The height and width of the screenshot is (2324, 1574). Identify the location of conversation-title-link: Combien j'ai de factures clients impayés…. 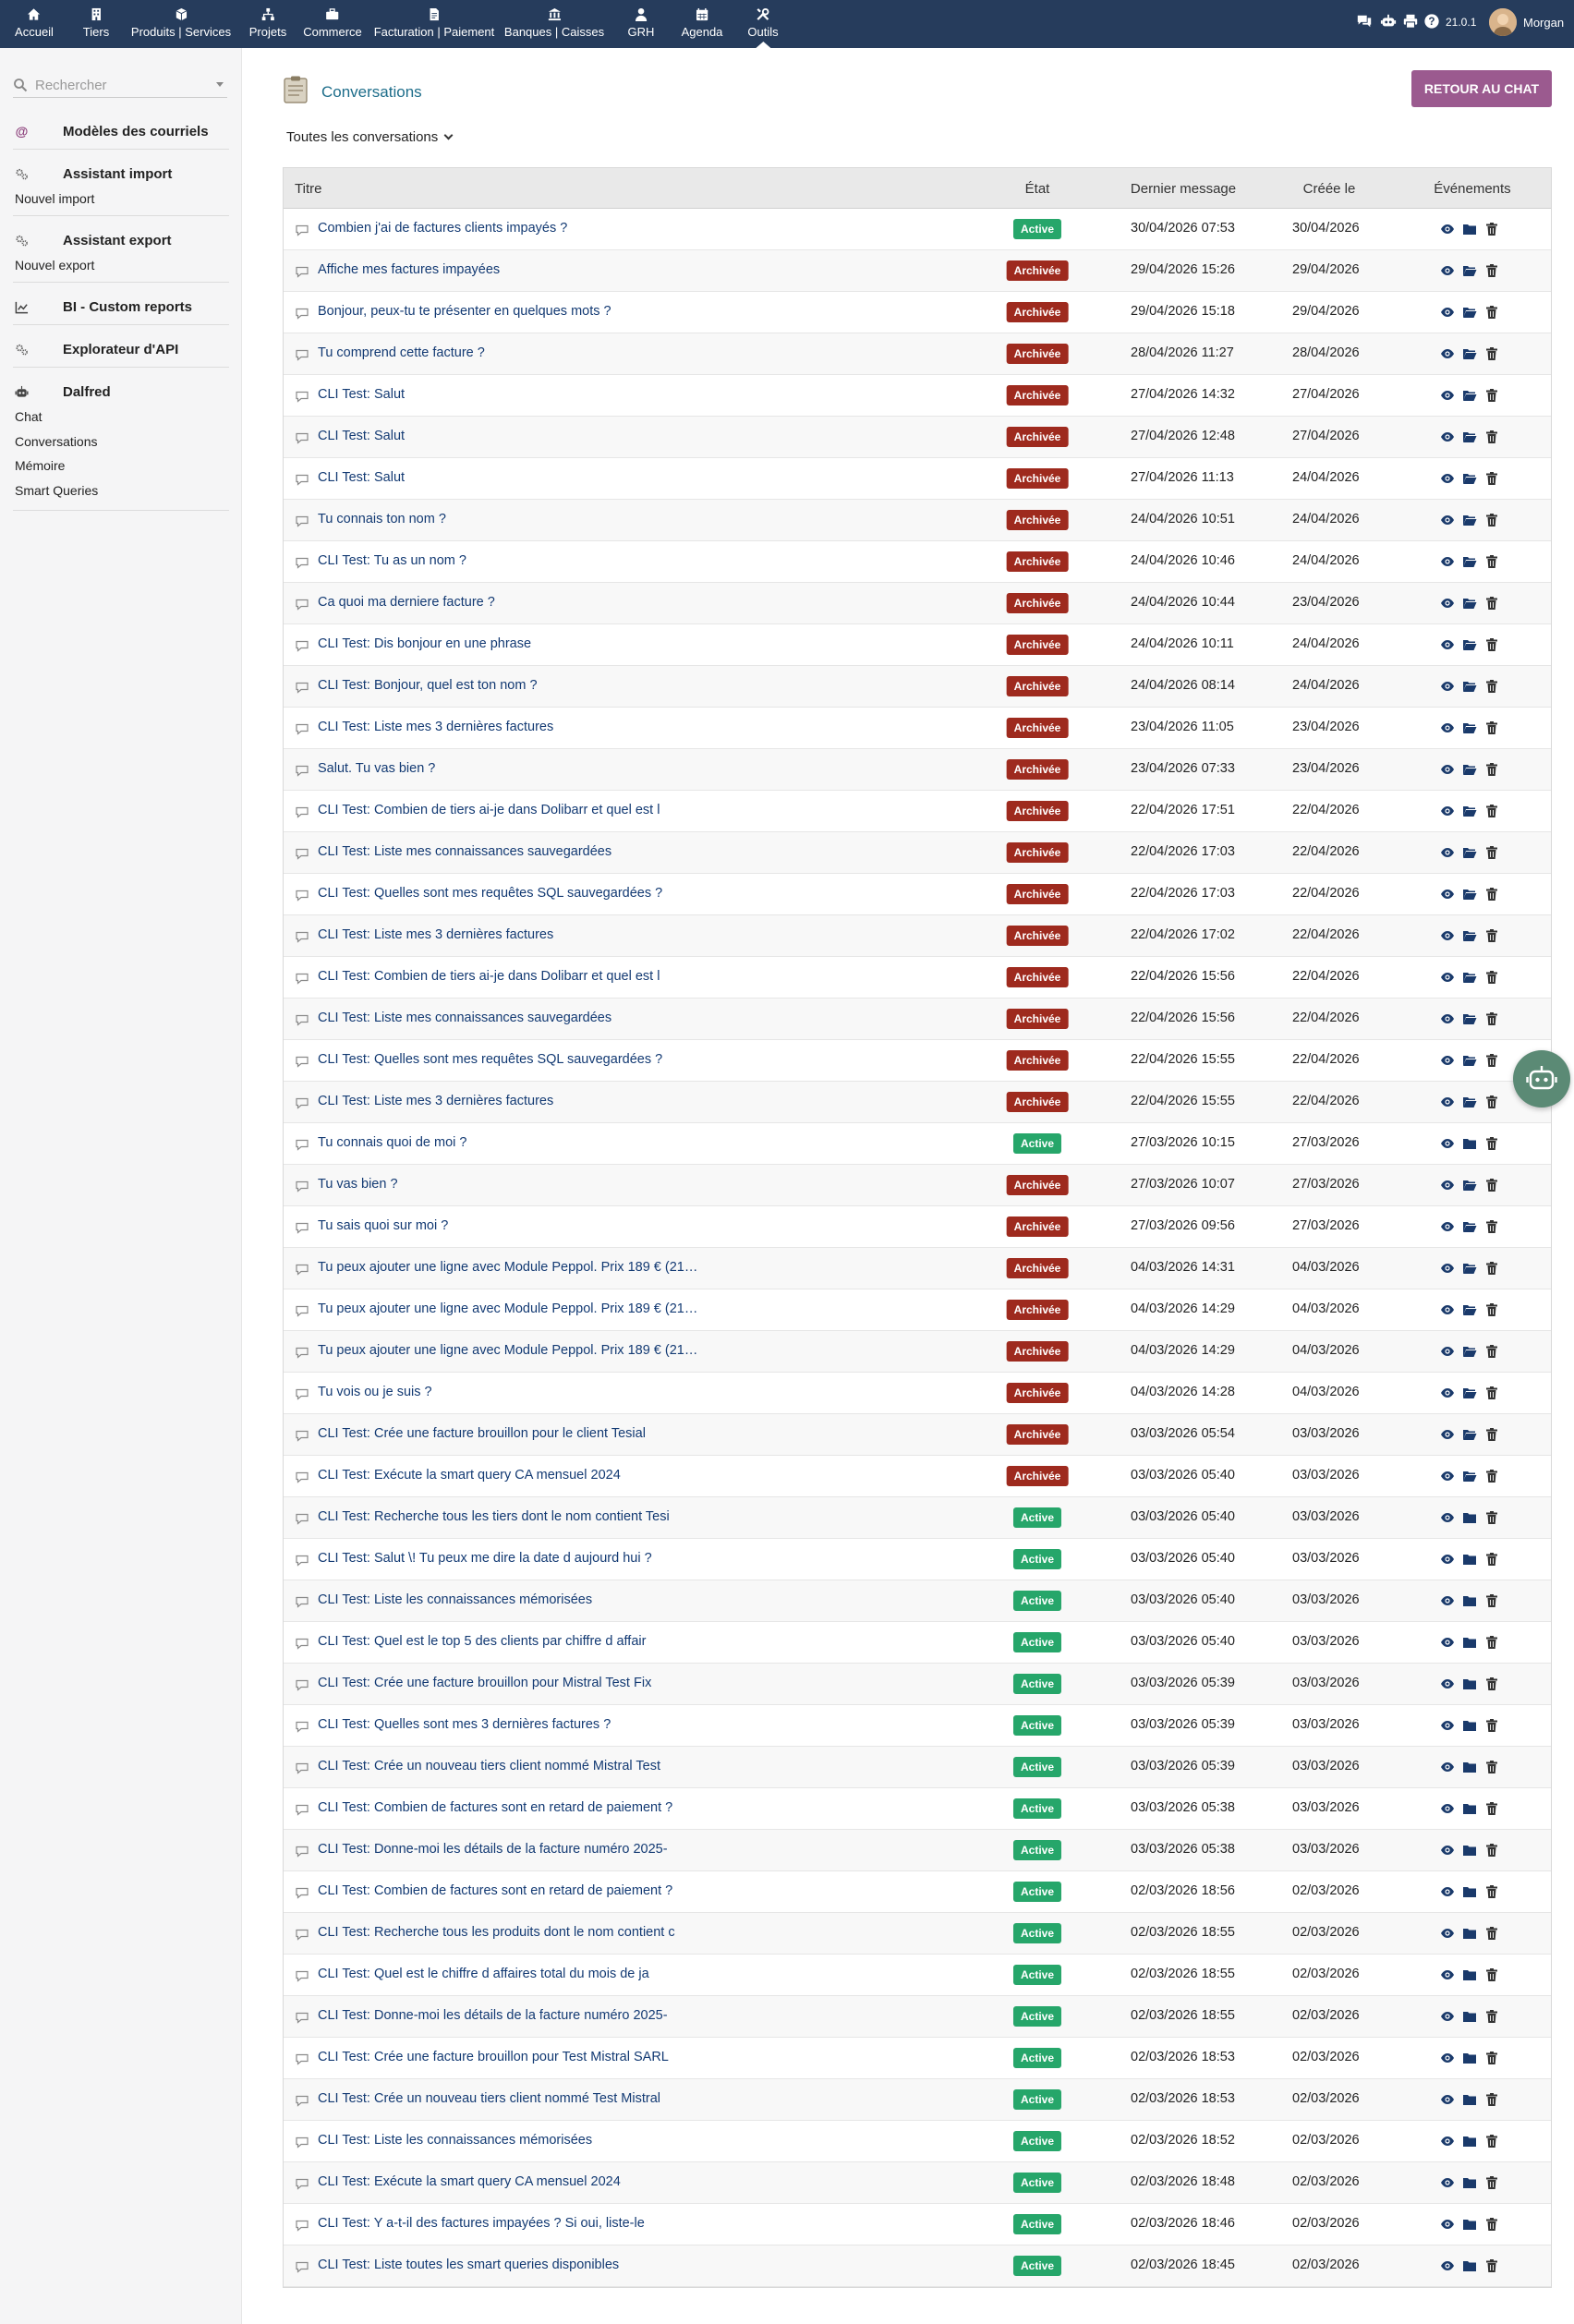
(442, 228).